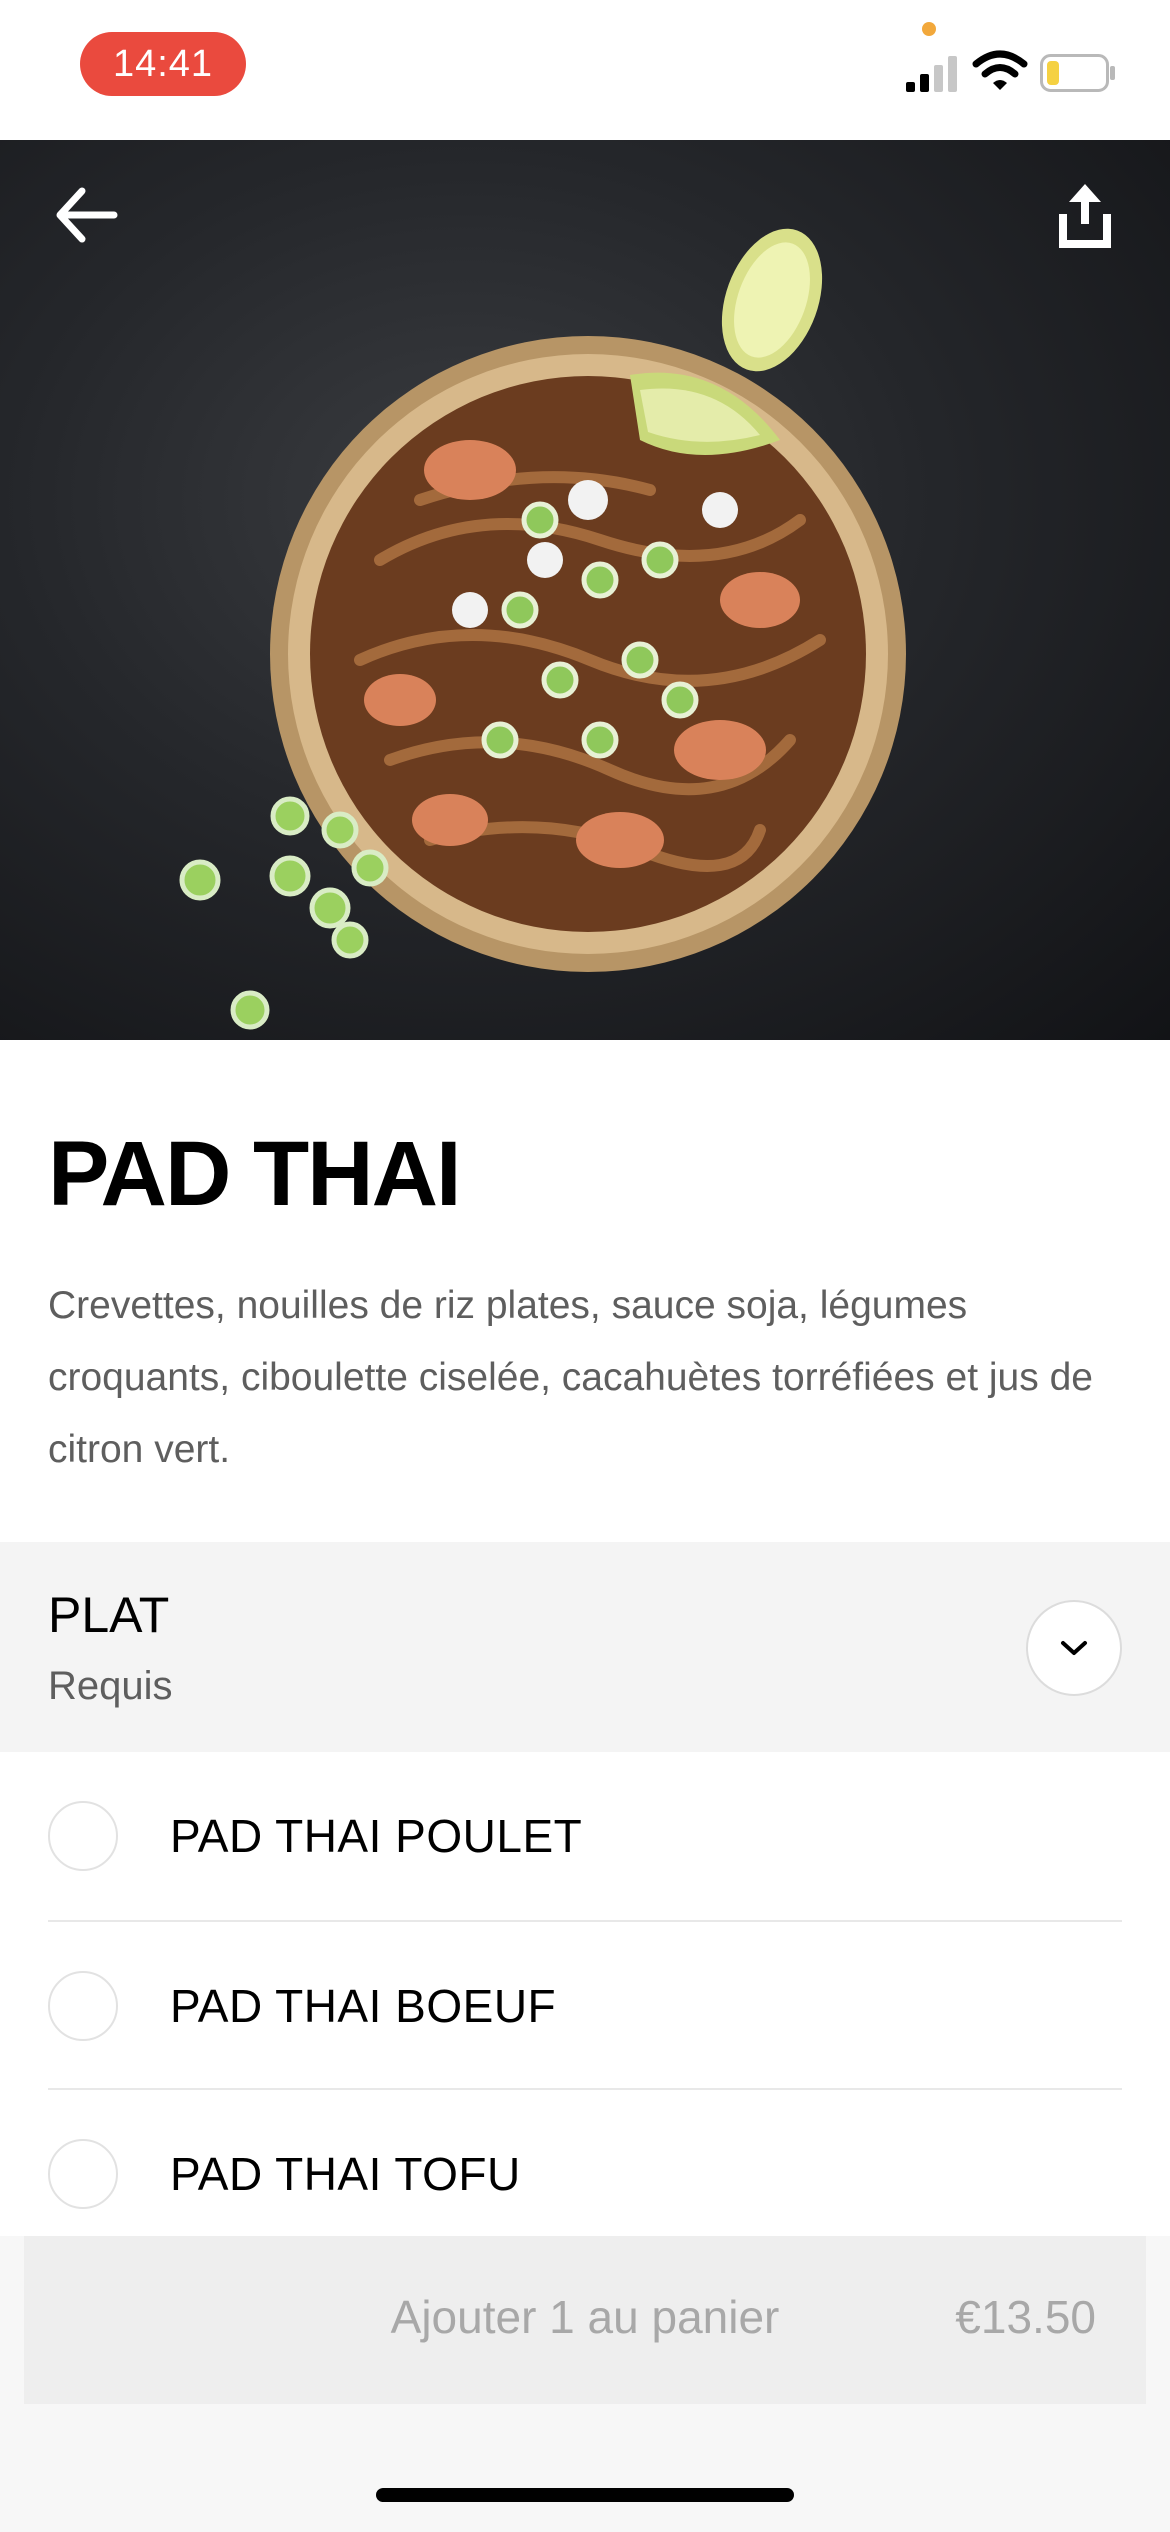  I want to click on arrow-left-icon, so click(87, 215).